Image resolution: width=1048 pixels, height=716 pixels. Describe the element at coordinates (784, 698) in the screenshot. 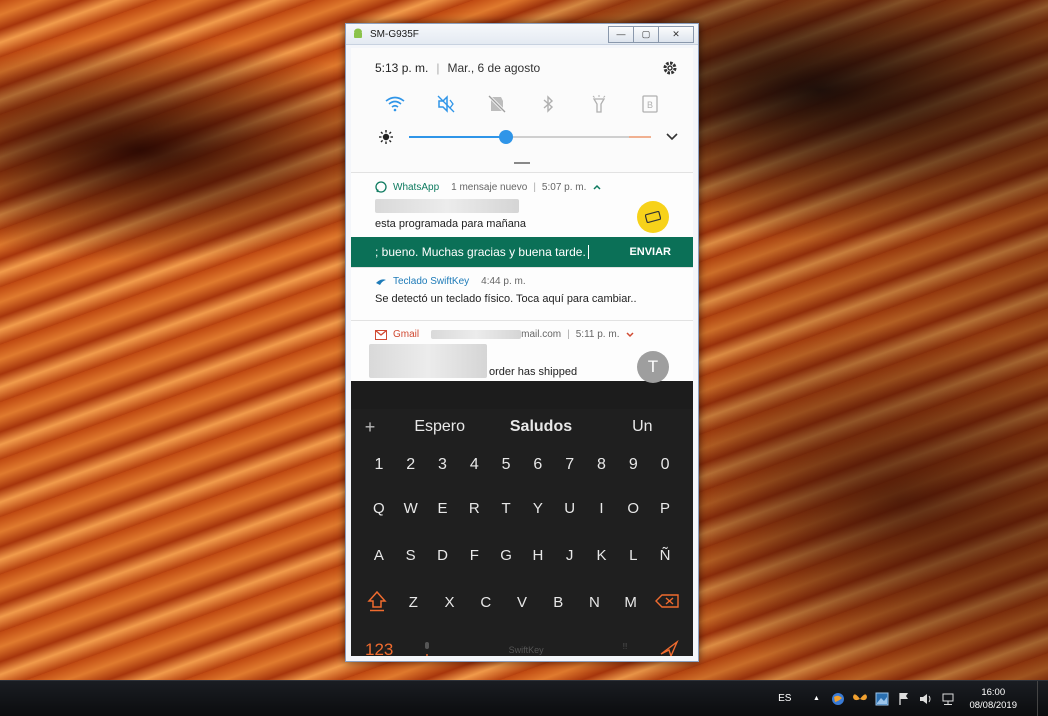

I see `language-indicator: ES` at that location.